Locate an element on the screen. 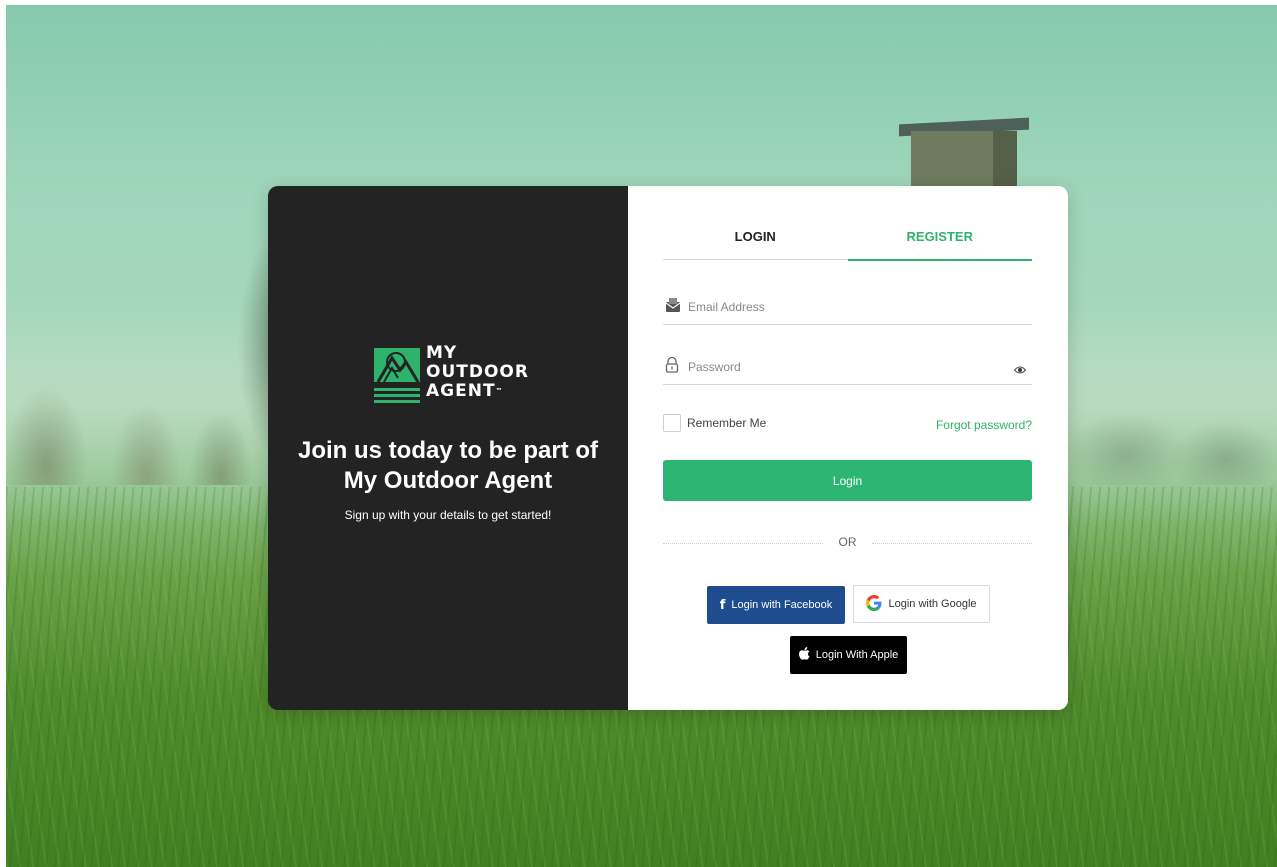 The width and height of the screenshot is (1277, 867). facebook-icon: f is located at coordinates (722, 605).